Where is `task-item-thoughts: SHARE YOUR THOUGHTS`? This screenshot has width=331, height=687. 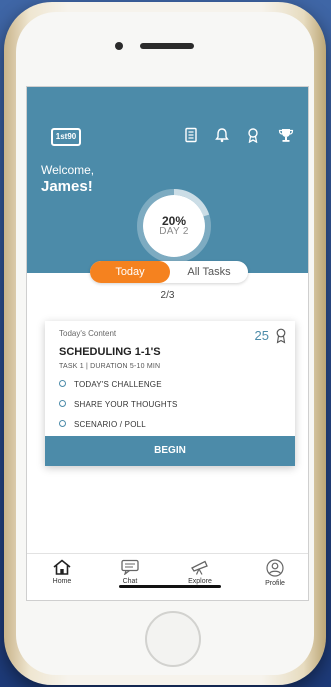 task-item-thoughts: SHARE YOUR THOUGHTS is located at coordinates (118, 404).